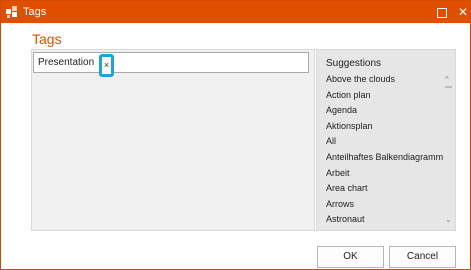 The height and width of the screenshot is (270, 471). I want to click on suggestion-item: All, so click(384, 142).